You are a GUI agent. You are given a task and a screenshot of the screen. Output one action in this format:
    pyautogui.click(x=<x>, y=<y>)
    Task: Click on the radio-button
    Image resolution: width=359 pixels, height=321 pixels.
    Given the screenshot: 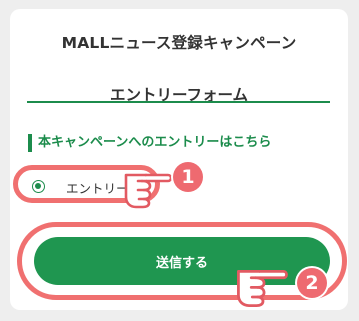 What is the action you would take?
    pyautogui.click(x=38, y=186)
    